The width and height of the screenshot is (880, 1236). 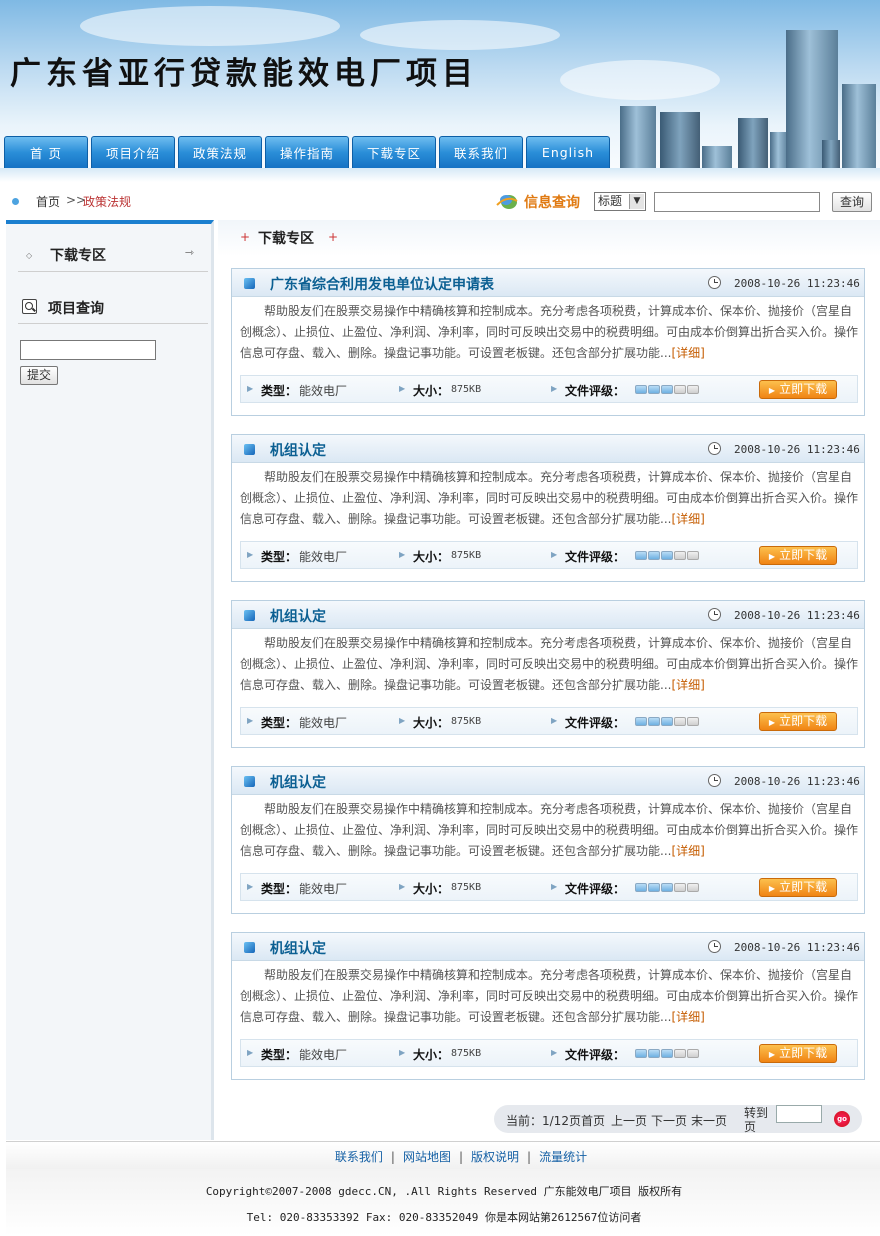 I want to click on header-divider, so click(x=440, y=175).